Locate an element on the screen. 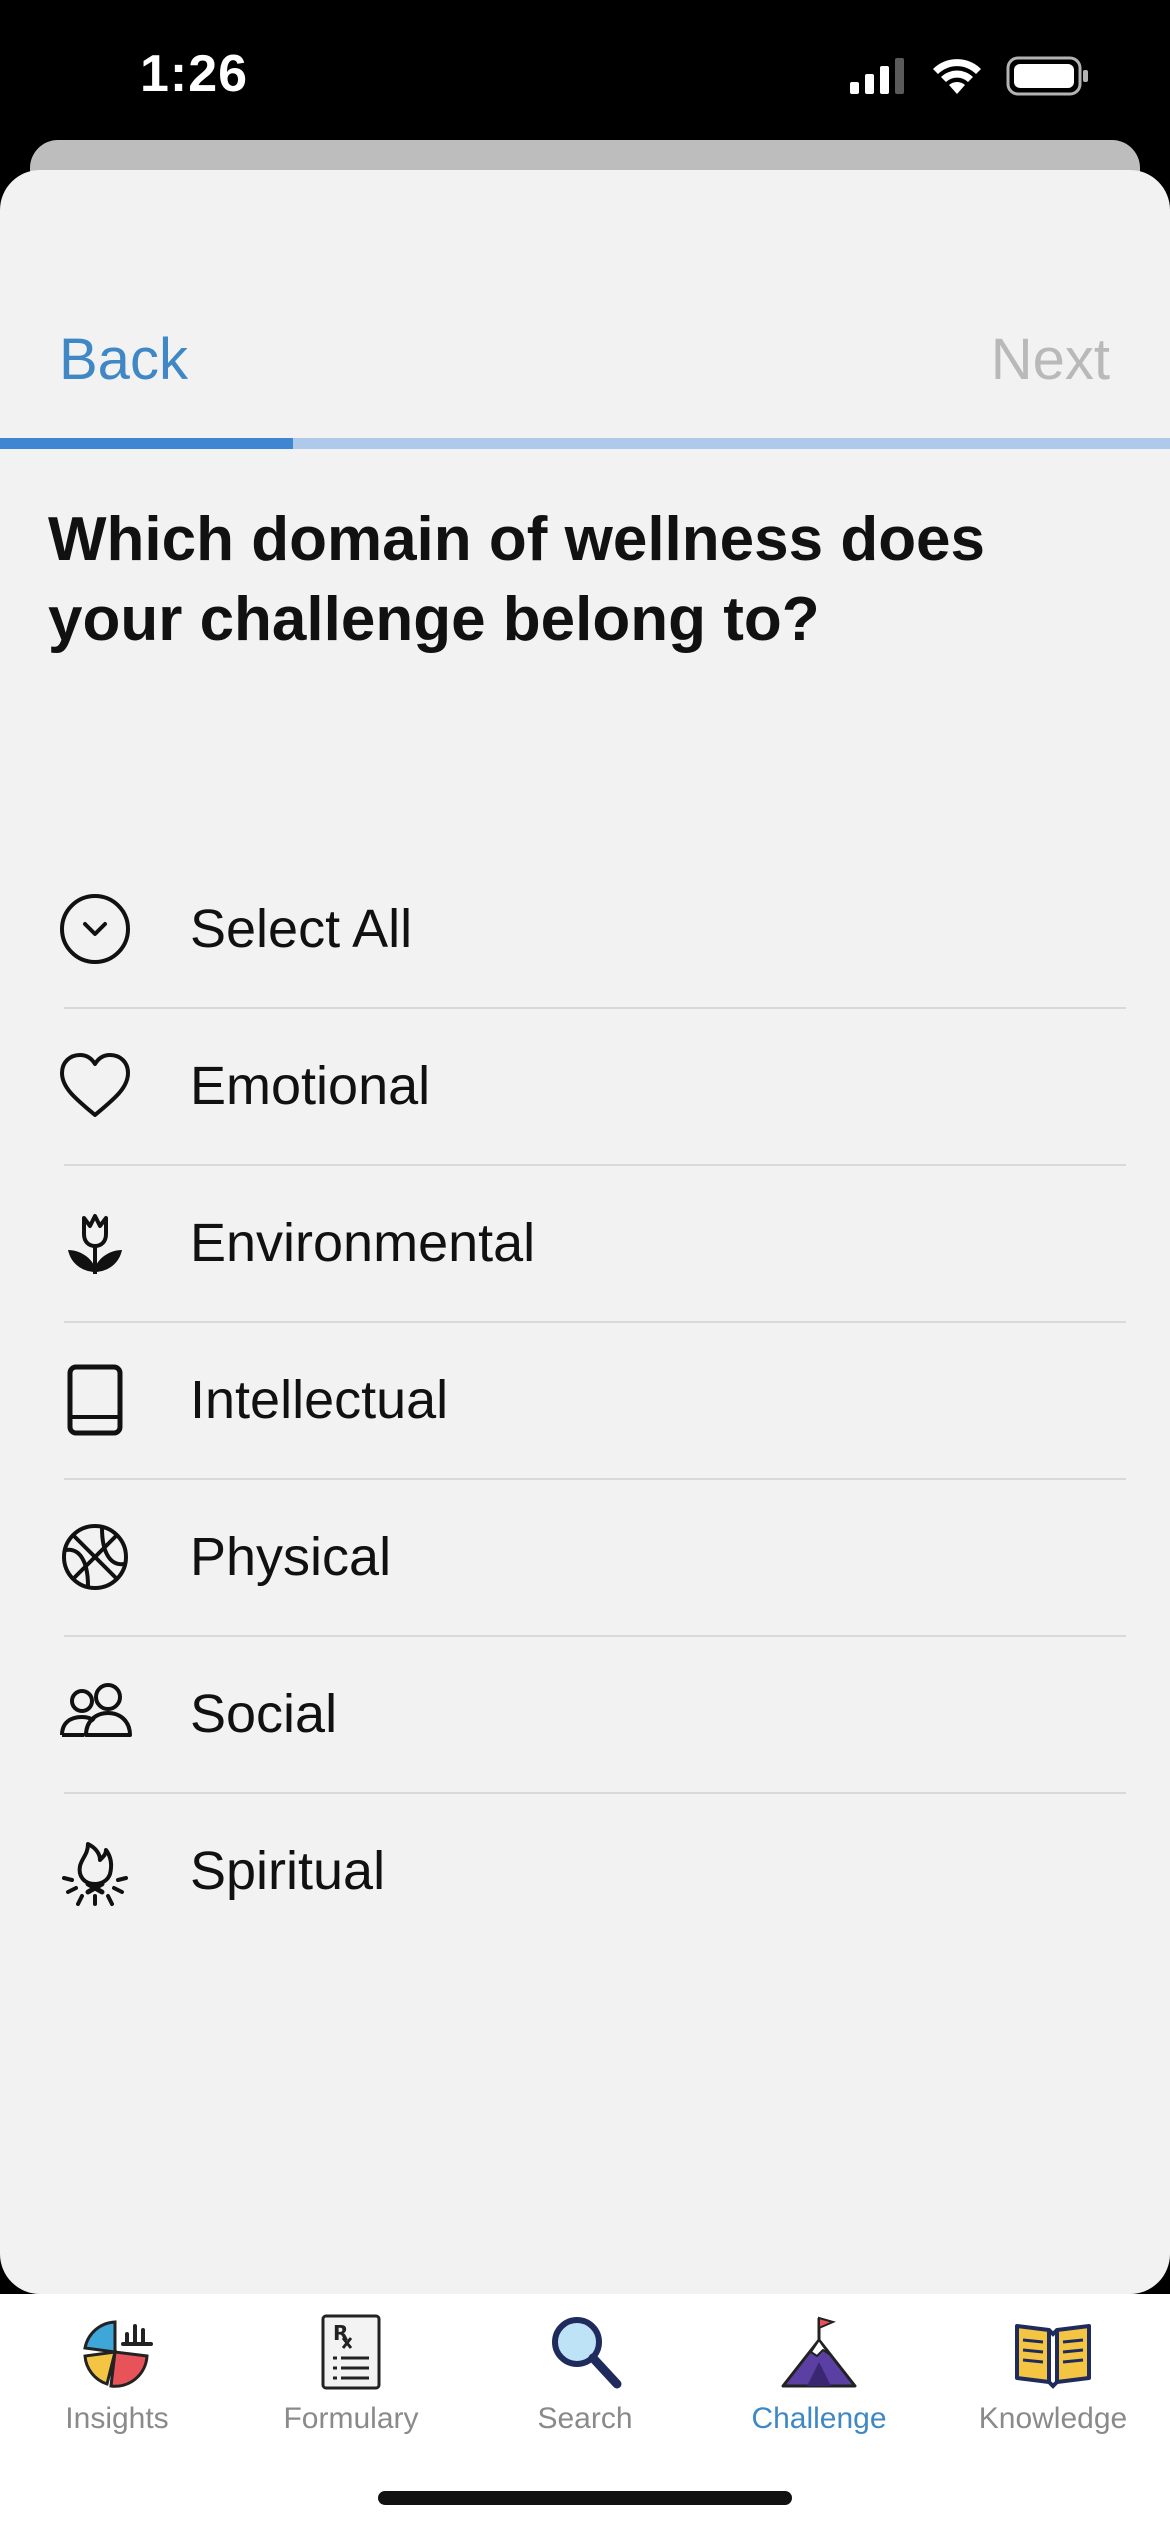  option-physical: Physical is located at coordinates (585, 1558).